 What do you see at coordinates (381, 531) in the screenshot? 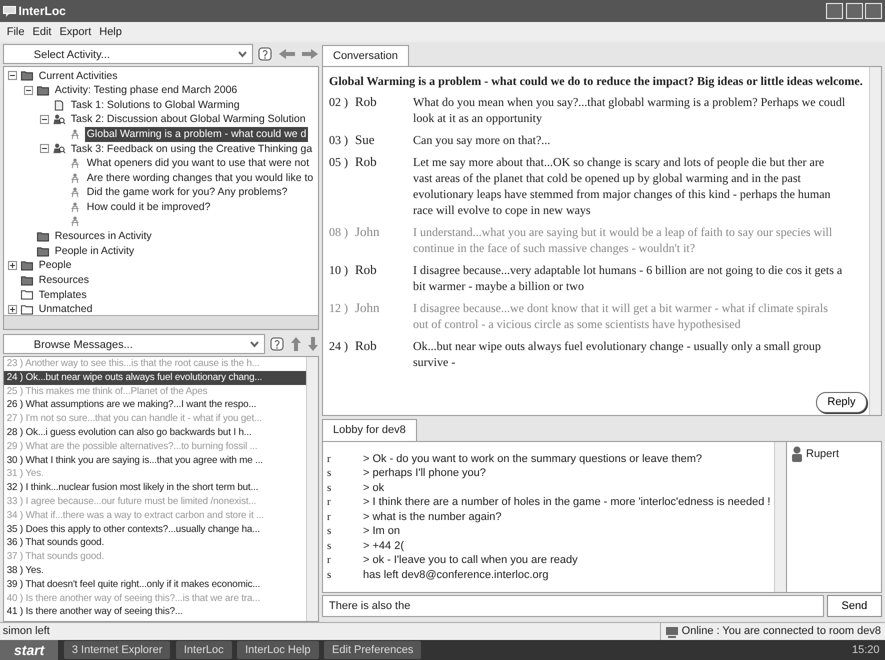
I see `chat-message: > Im on` at bounding box center [381, 531].